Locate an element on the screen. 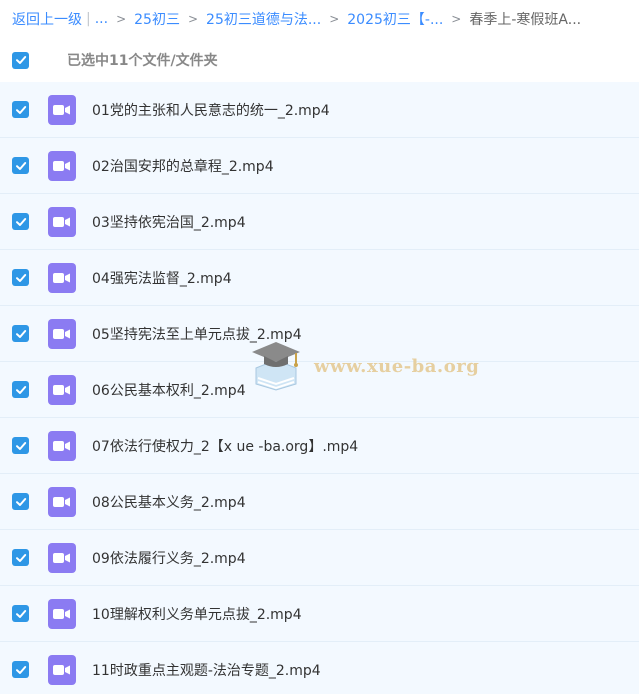 This screenshot has width=639, height=694. file-row: 05坚持宪法至上单元点拔_2.mp4 is located at coordinates (319, 334).